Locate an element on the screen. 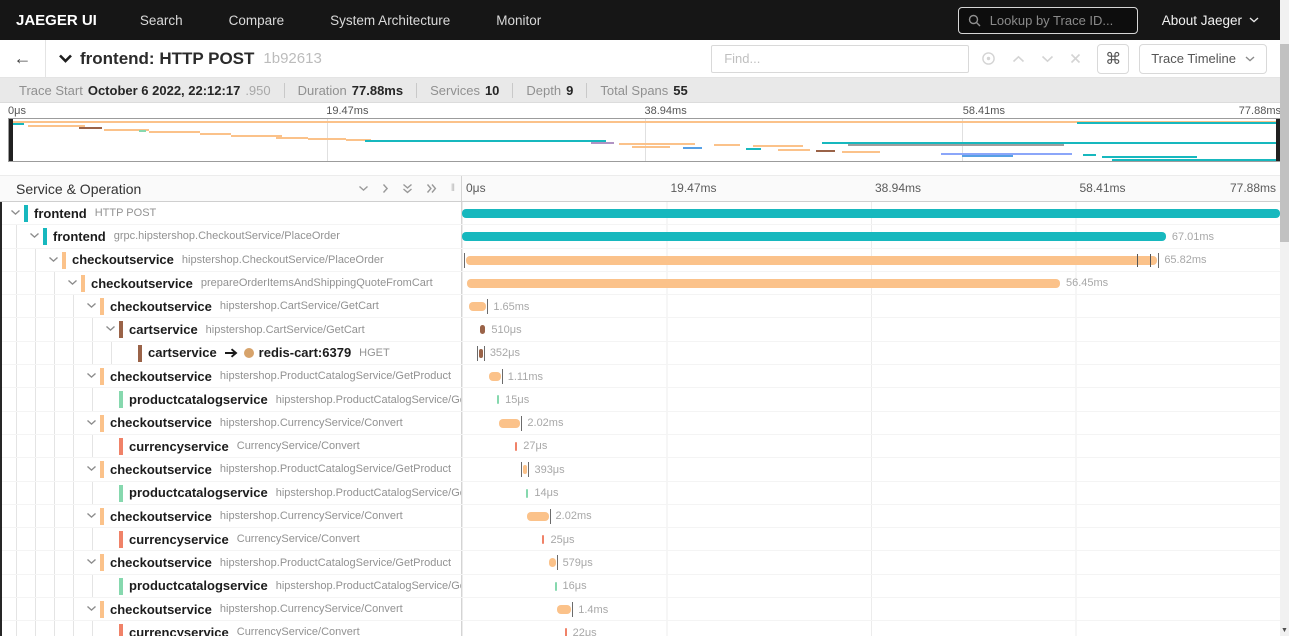  span-bar-cell: 65.82ms is located at coordinates (875, 259).